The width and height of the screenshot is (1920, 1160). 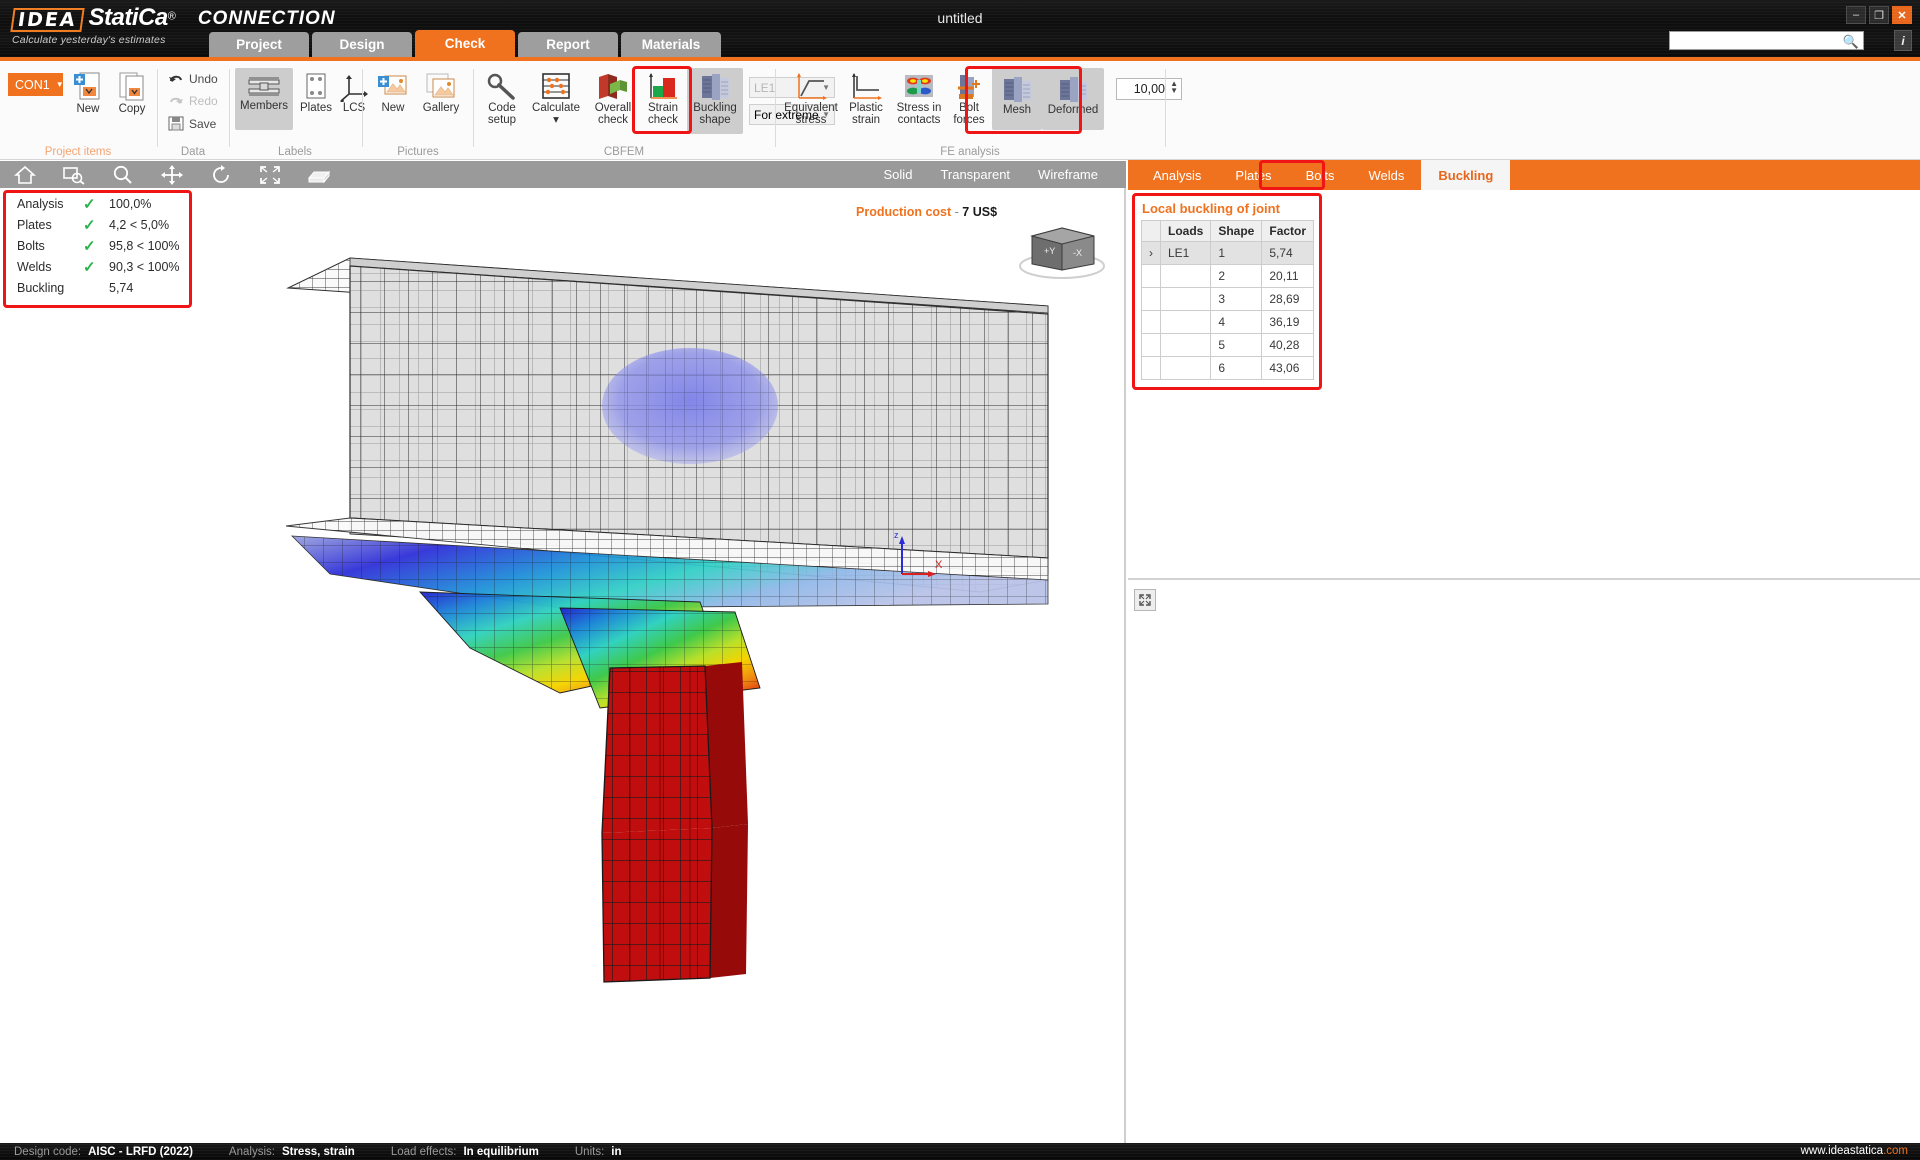 I want to click on row-shape: 5, so click(x=1236, y=345).